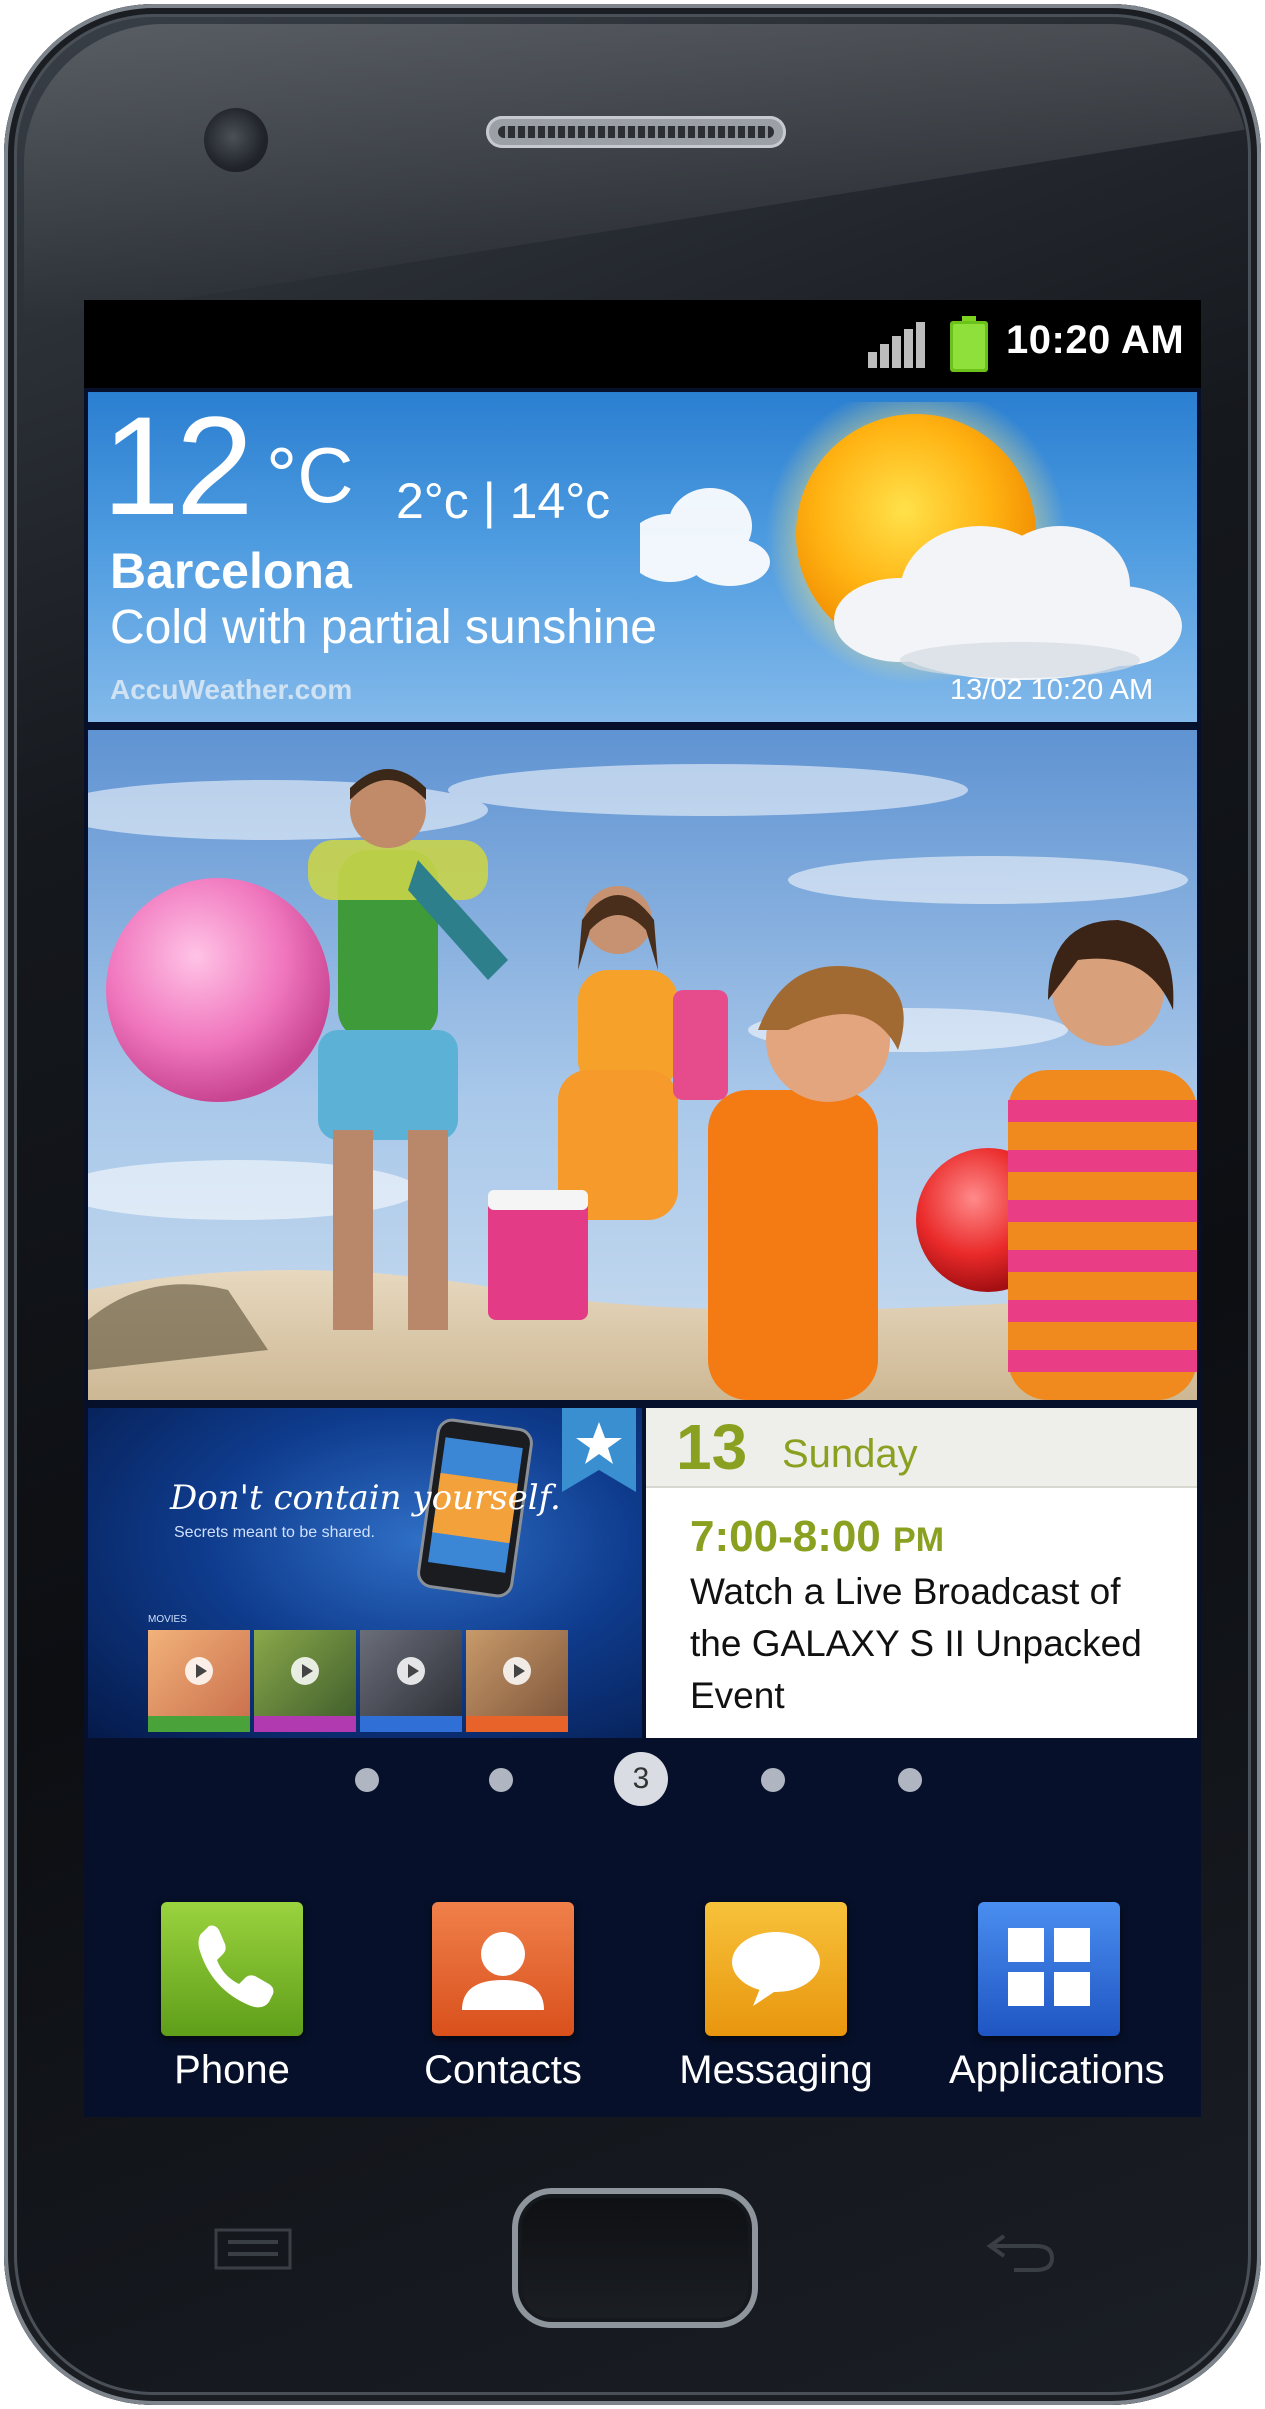 The width and height of the screenshot is (1265, 2409). What do you see at coordinates (231, 689) in the screenshot?
I see `weather-source-logo: AccuWeather.com` at bounding box center [231, 689].